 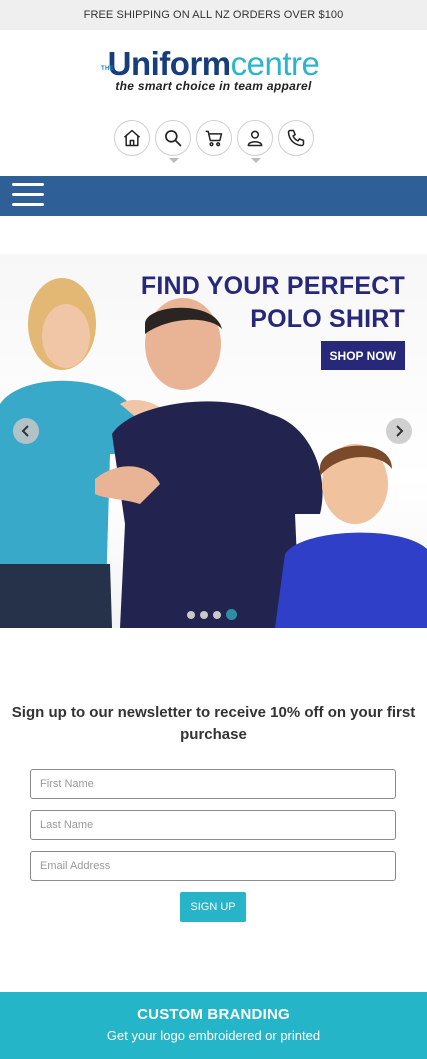 I want to click on shipping-banner: FREE SHIPPING ON ALL NZ ORDERS OVER $100, so click(x=213, y=15).